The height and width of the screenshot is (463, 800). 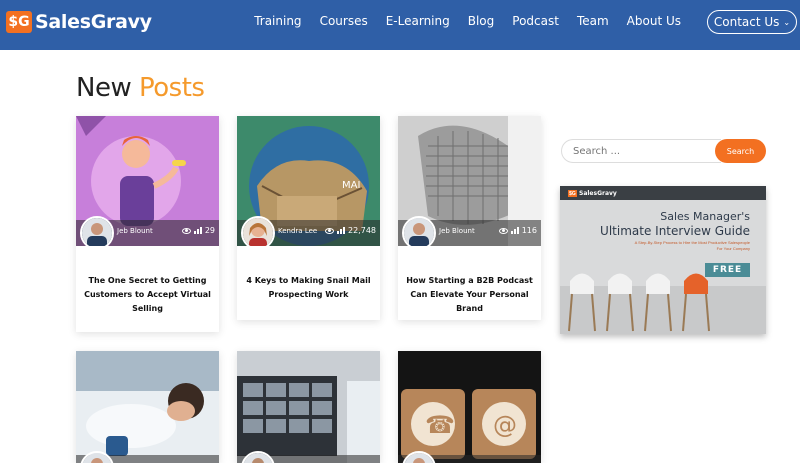 What do you see at coordinates (277, 21) in the screenshot?
I see `nav-link-training: Training` at bounding box center [277, 21].